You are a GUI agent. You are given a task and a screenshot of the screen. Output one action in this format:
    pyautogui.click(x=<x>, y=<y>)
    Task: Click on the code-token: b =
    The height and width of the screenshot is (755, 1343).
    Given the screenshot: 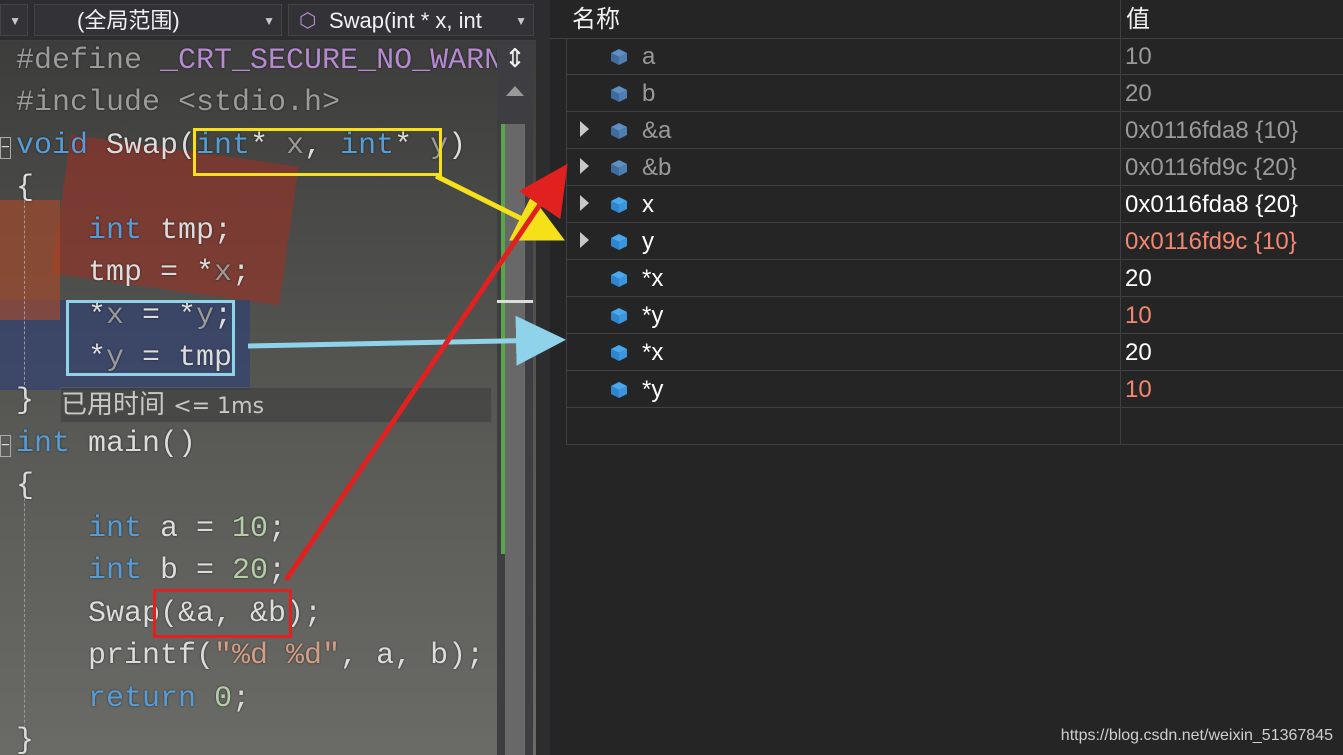 What is the action you would take?
    pyautogui.click(x=187, y=571)
    